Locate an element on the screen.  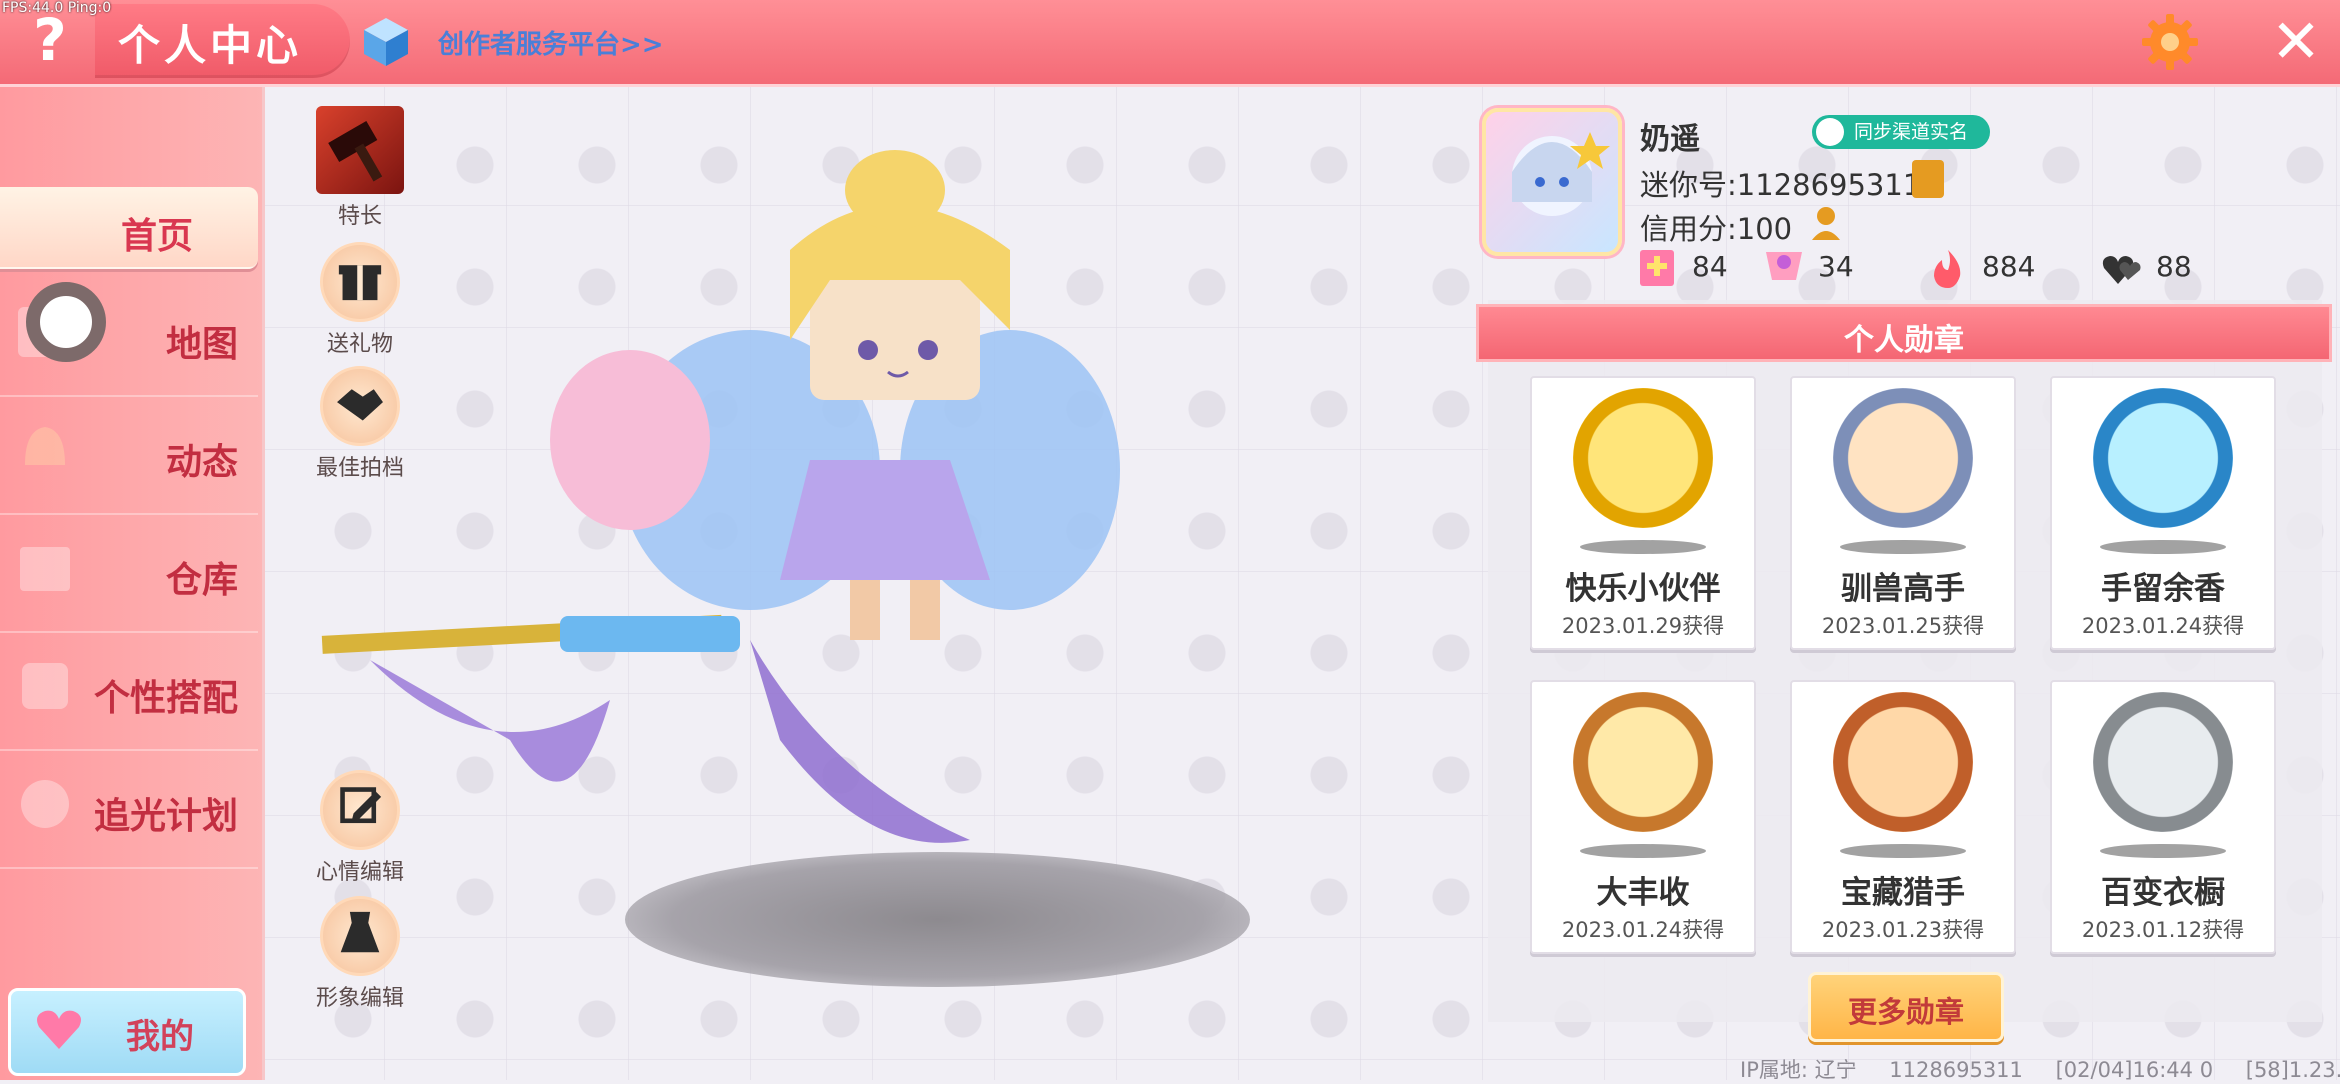
medal-card: 快乐小伙伴 2023.01.29获得 is located at coordinates (1643, 513).